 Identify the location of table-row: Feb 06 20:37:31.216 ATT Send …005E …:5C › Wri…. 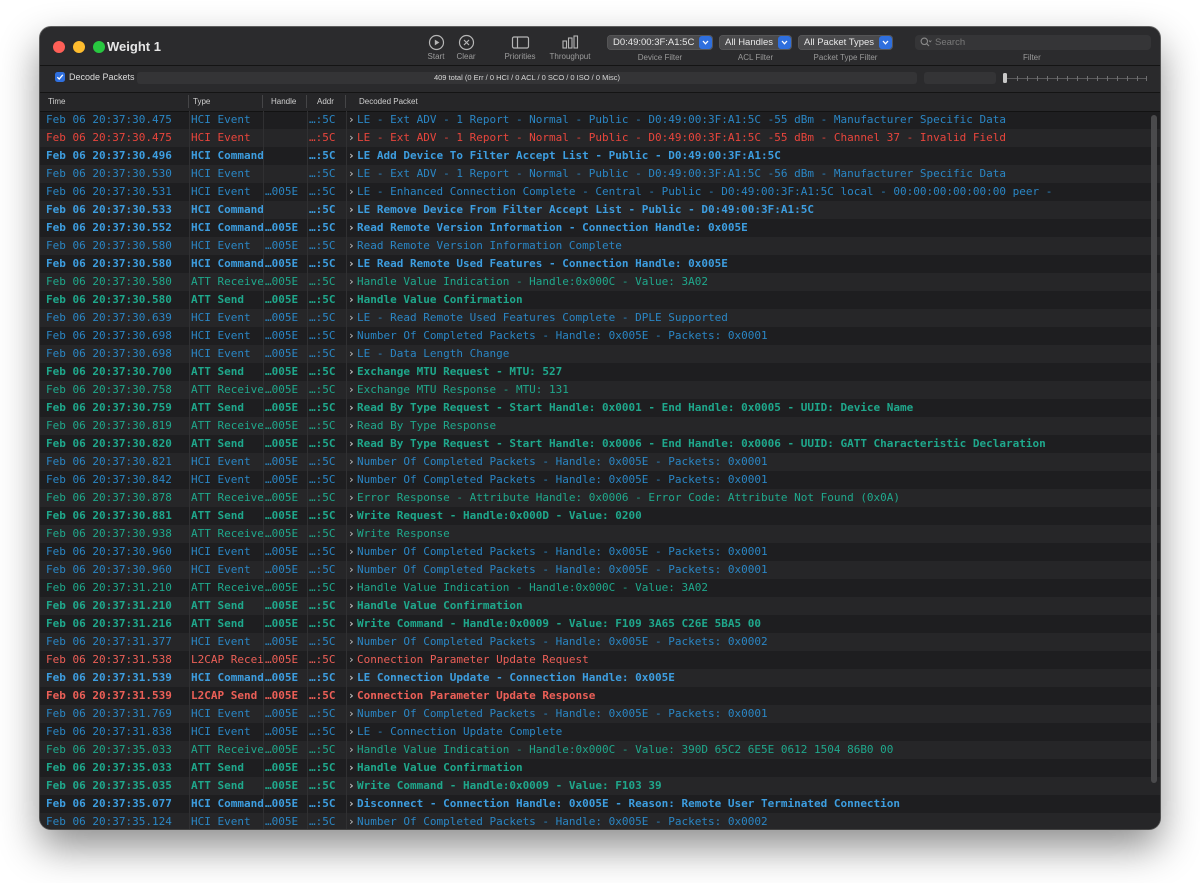
(600, 624).